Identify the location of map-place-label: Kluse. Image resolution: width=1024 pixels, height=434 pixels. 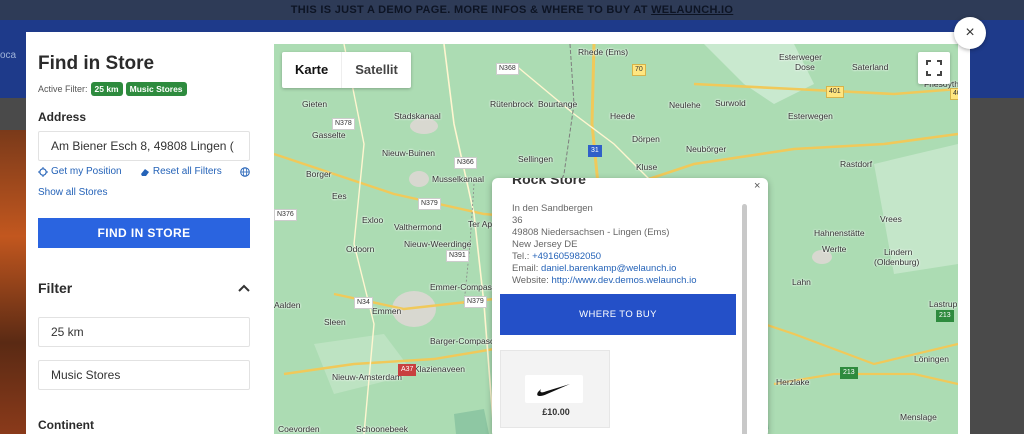
(647, 167).